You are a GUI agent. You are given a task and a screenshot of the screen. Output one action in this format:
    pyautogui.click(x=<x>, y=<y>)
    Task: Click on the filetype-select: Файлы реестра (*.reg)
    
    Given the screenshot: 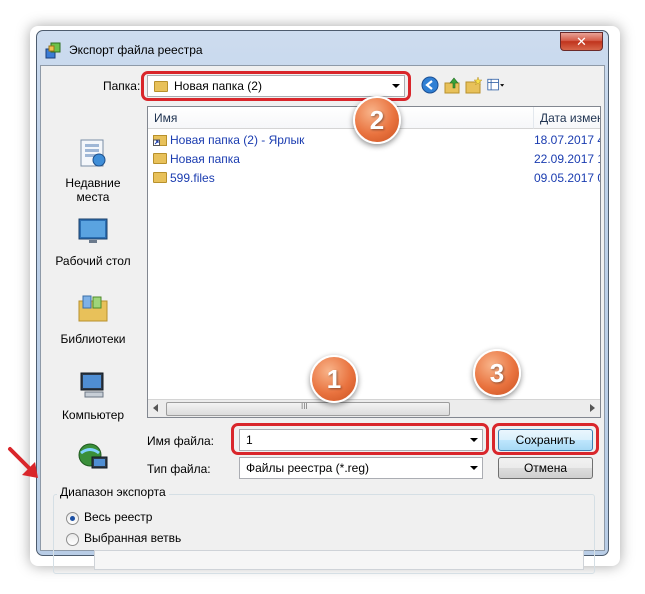 What is the action you would take?
    pyautogui.click(x=361, y=468)
    